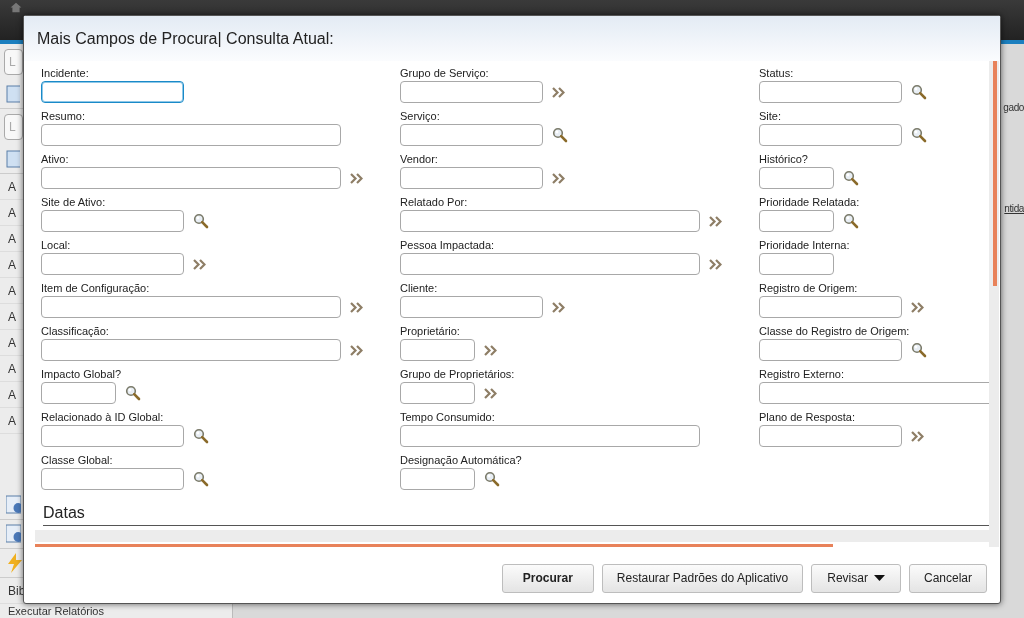 The height and width of the screenshot is (618, 1024). I want to click on field-label: Local:, so click(56, 245).